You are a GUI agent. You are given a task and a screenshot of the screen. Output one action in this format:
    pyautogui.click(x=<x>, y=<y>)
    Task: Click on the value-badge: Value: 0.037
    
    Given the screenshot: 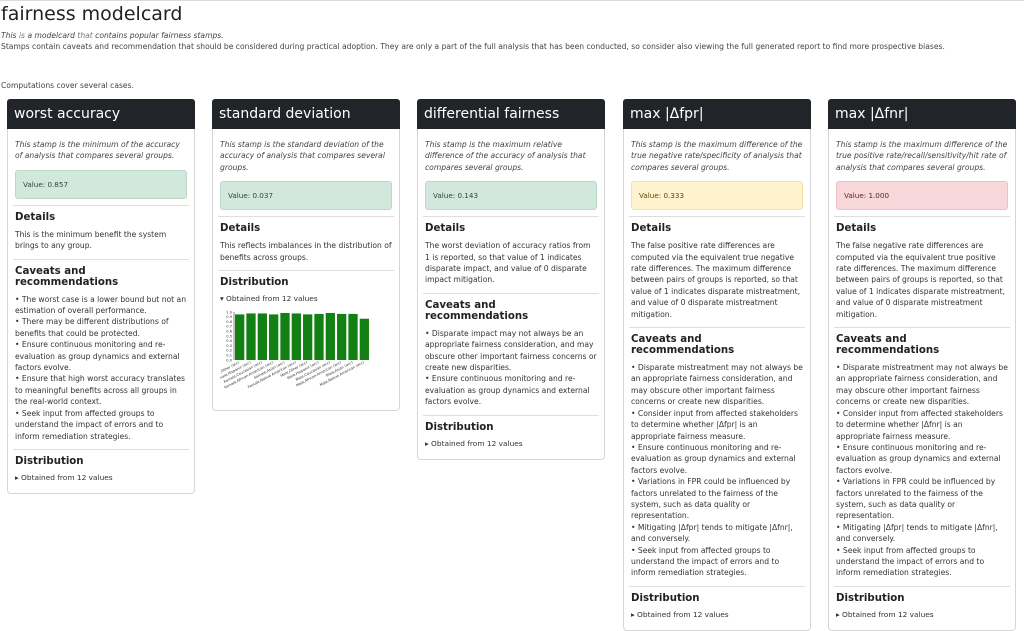 What is the action you would take?
    pyautogui.click(x=306, y=196)
    